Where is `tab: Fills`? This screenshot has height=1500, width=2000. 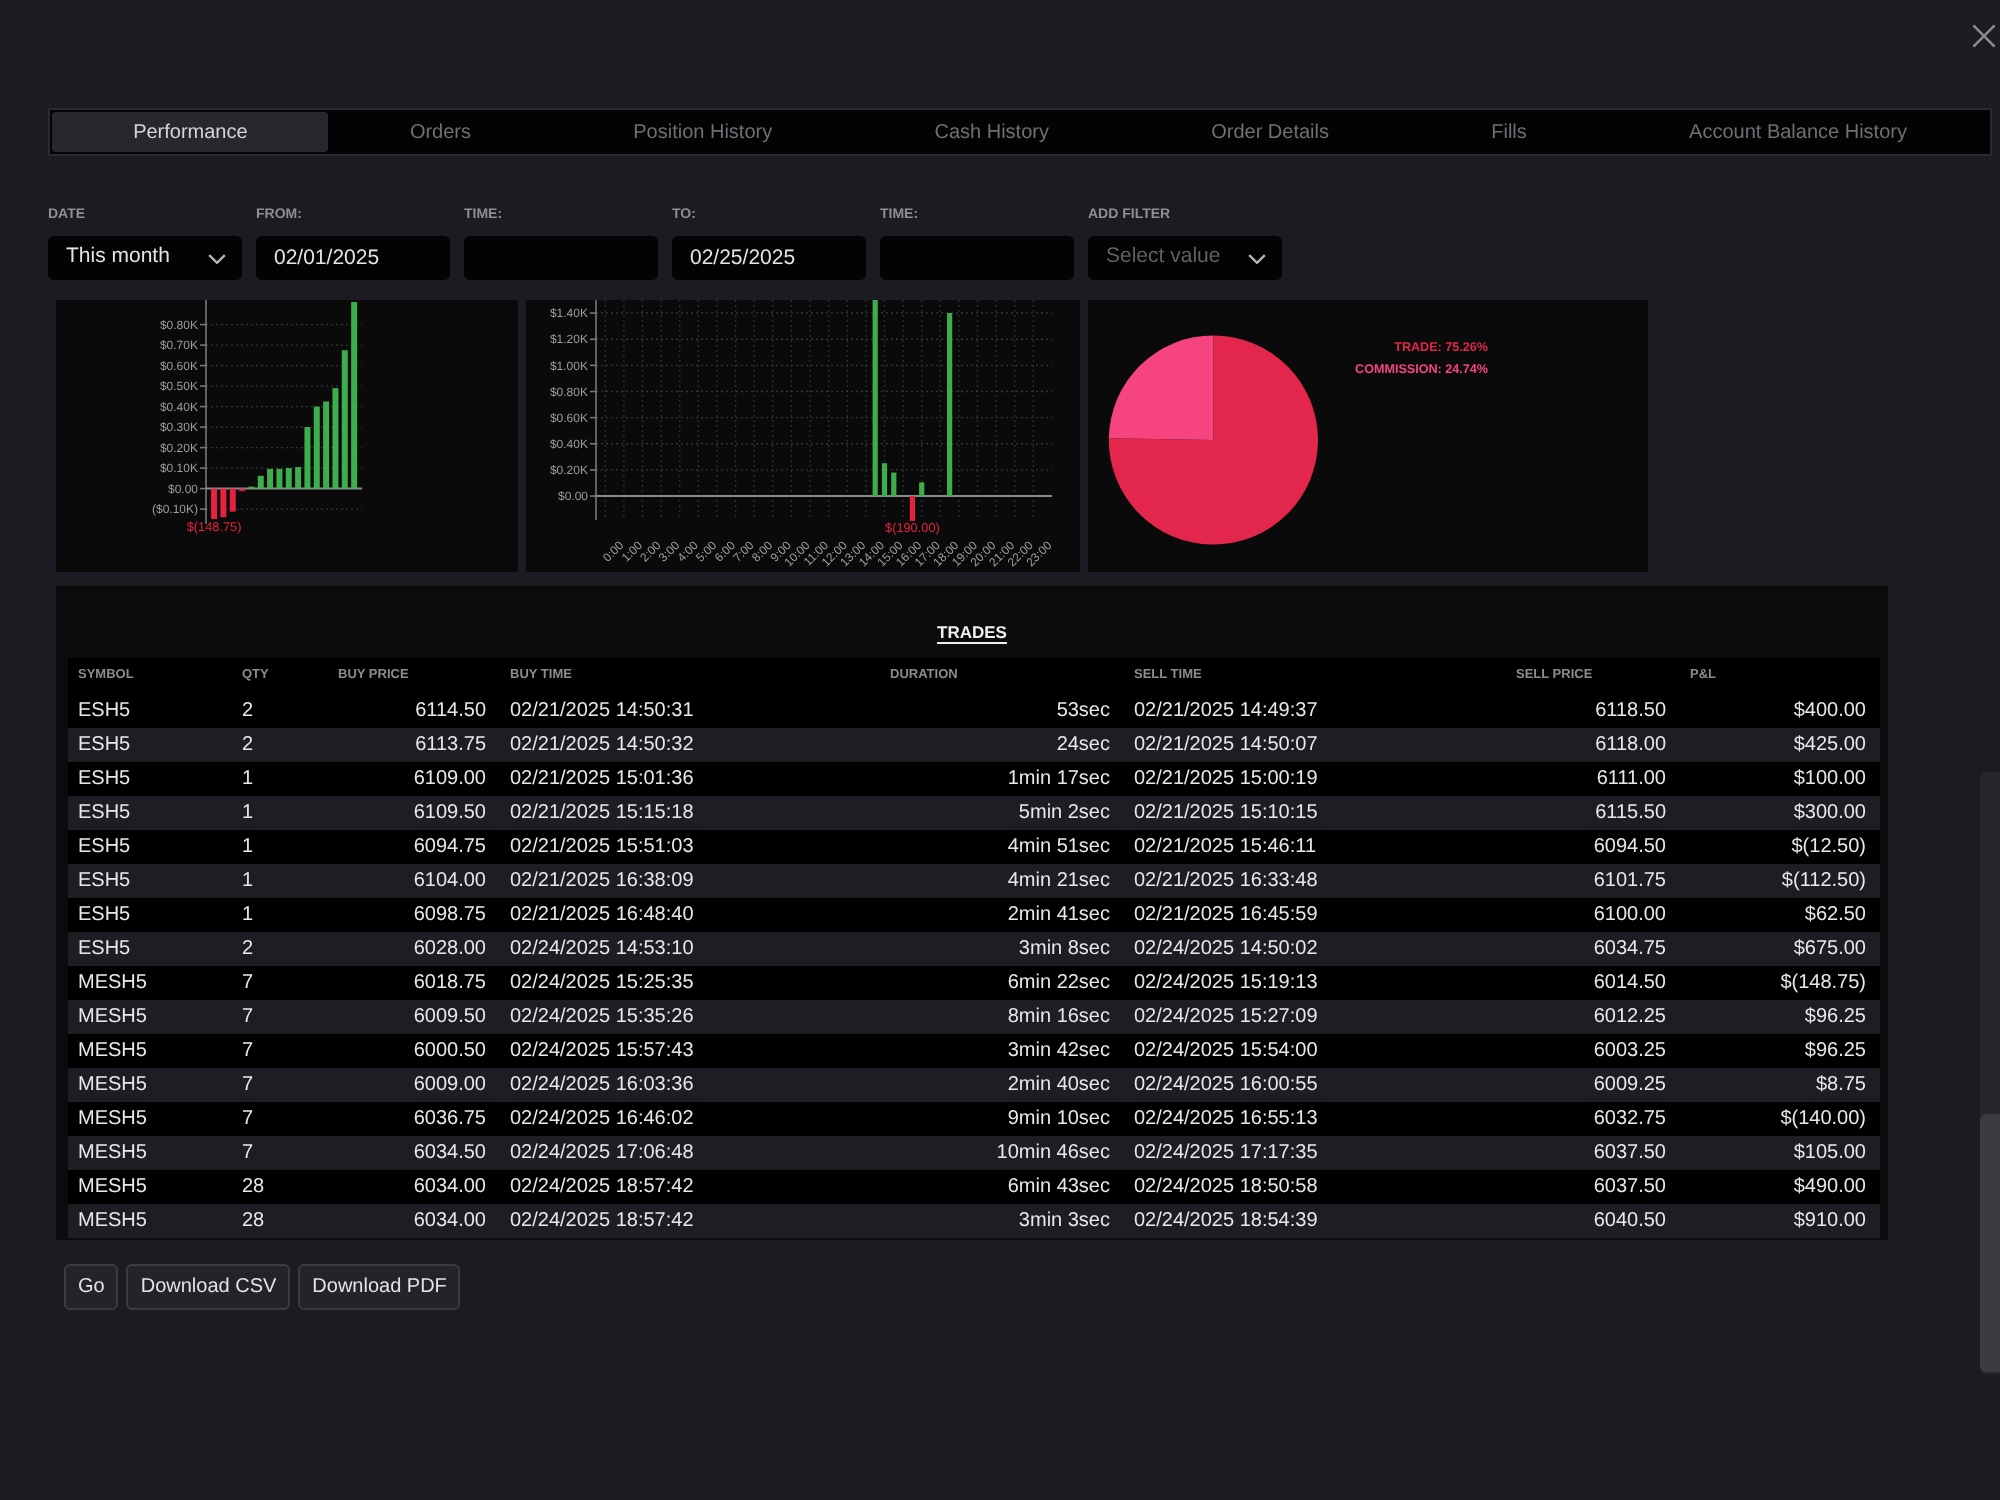 tab: Fills is located at coordinates (1509, 132).